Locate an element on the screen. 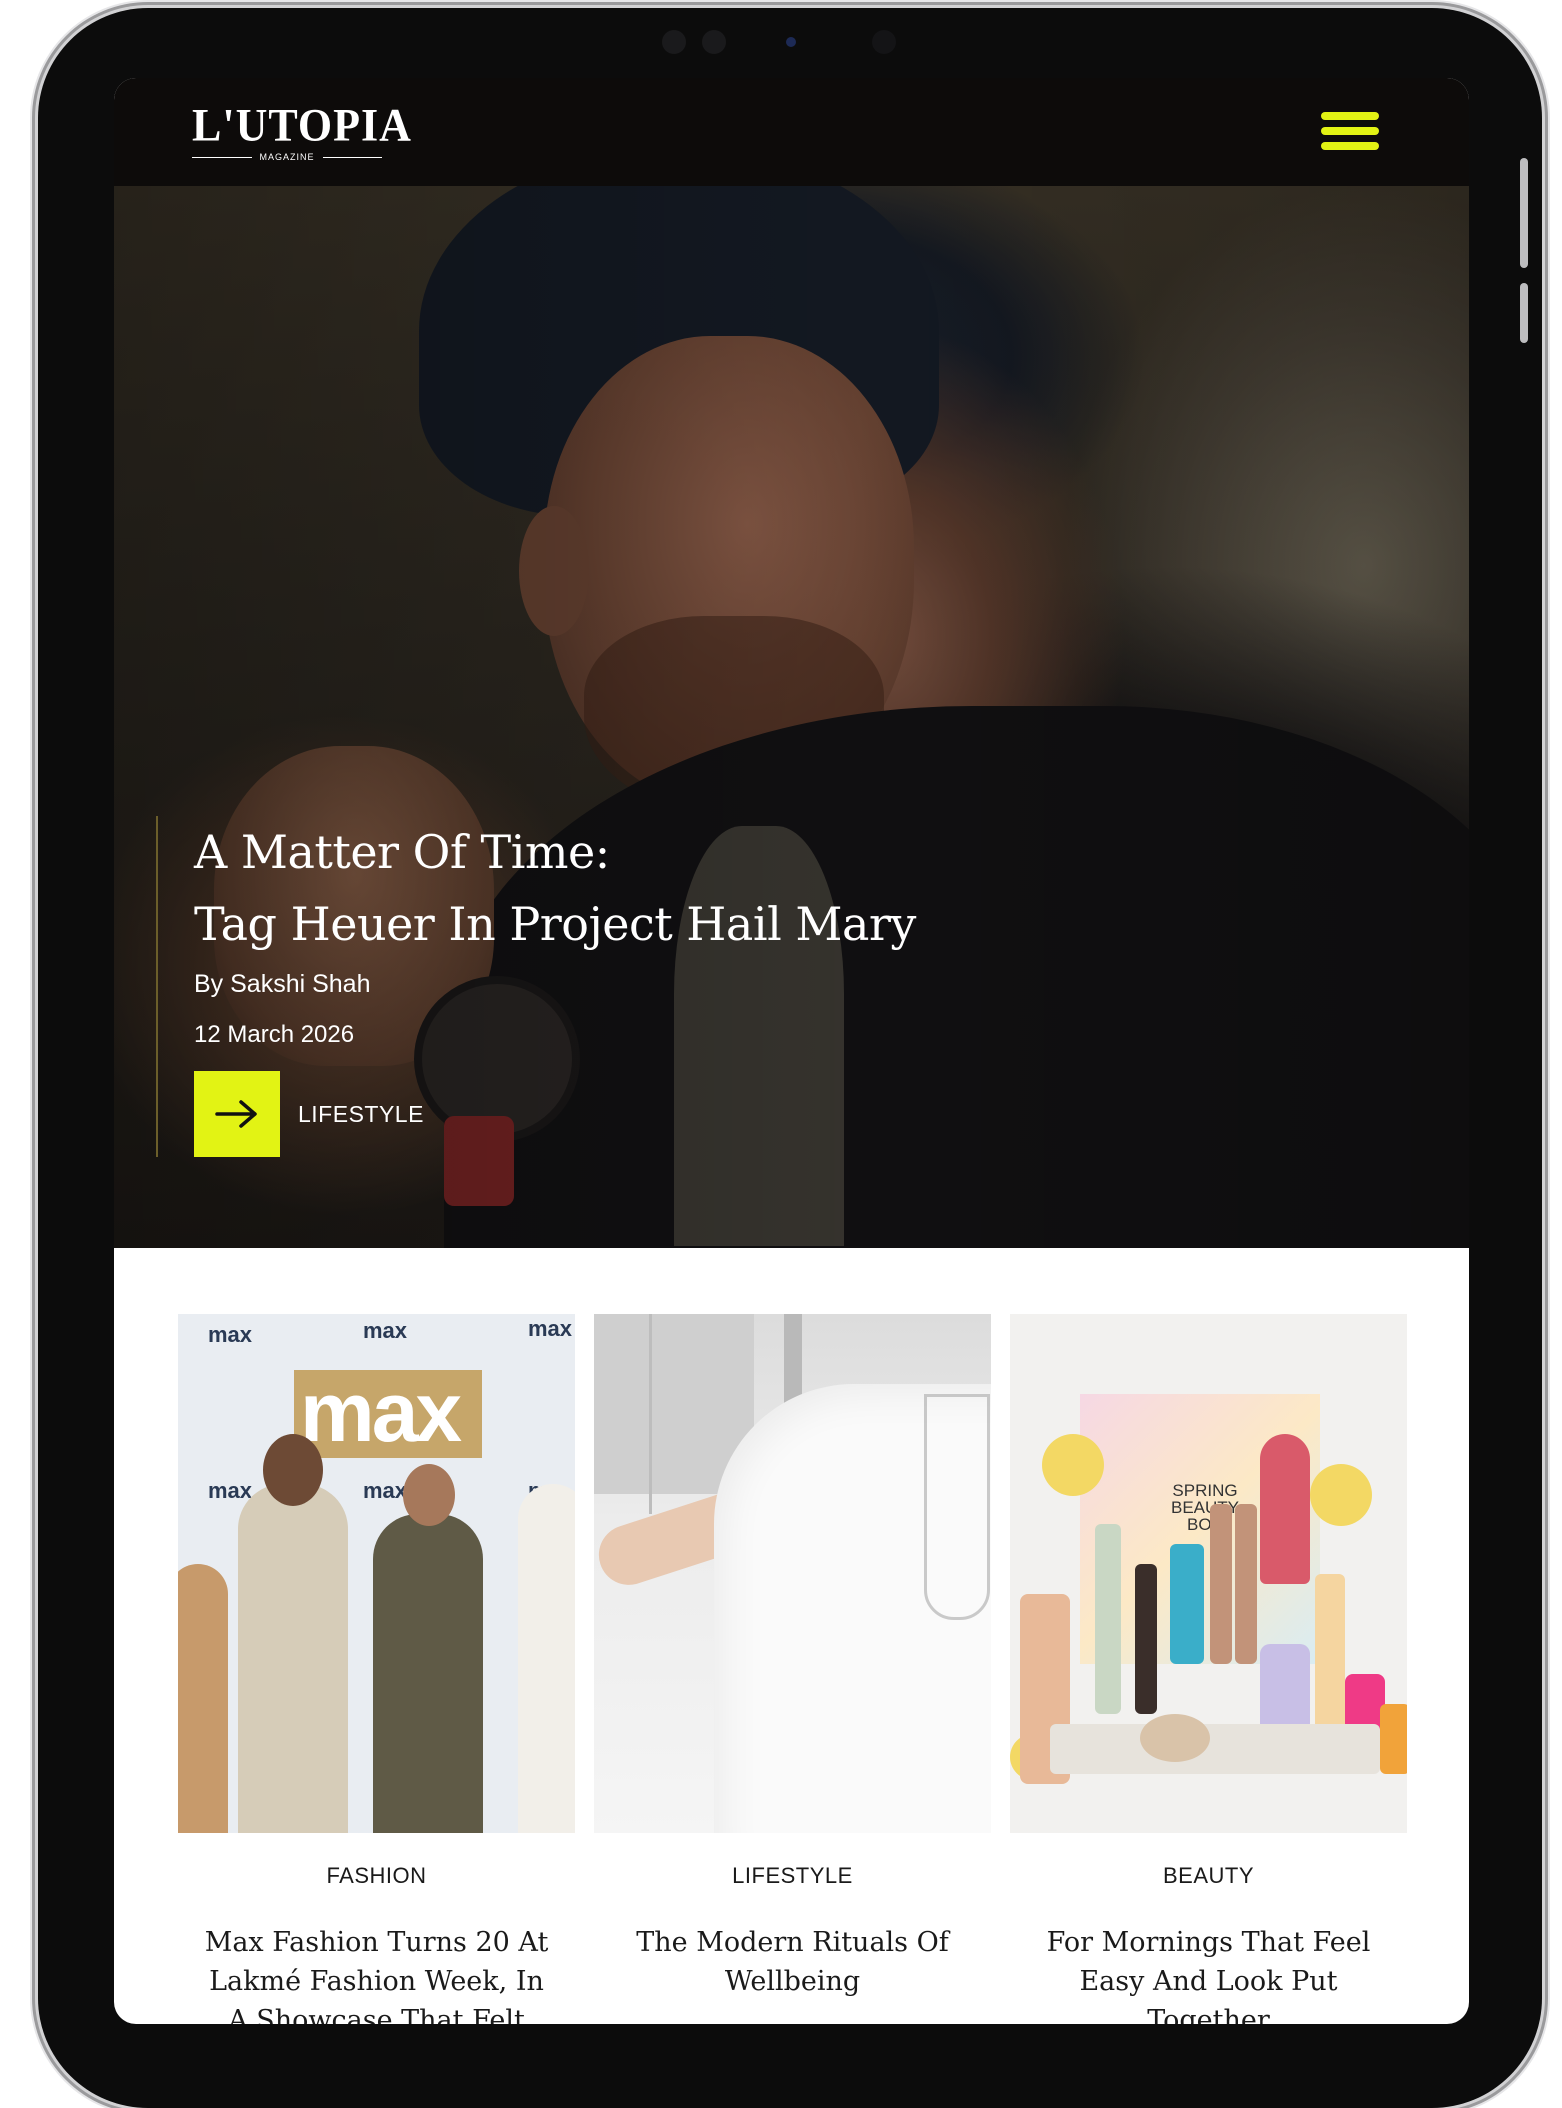 The image size is (1562, 2108). camera-lens is located at coordinates (791, 42).